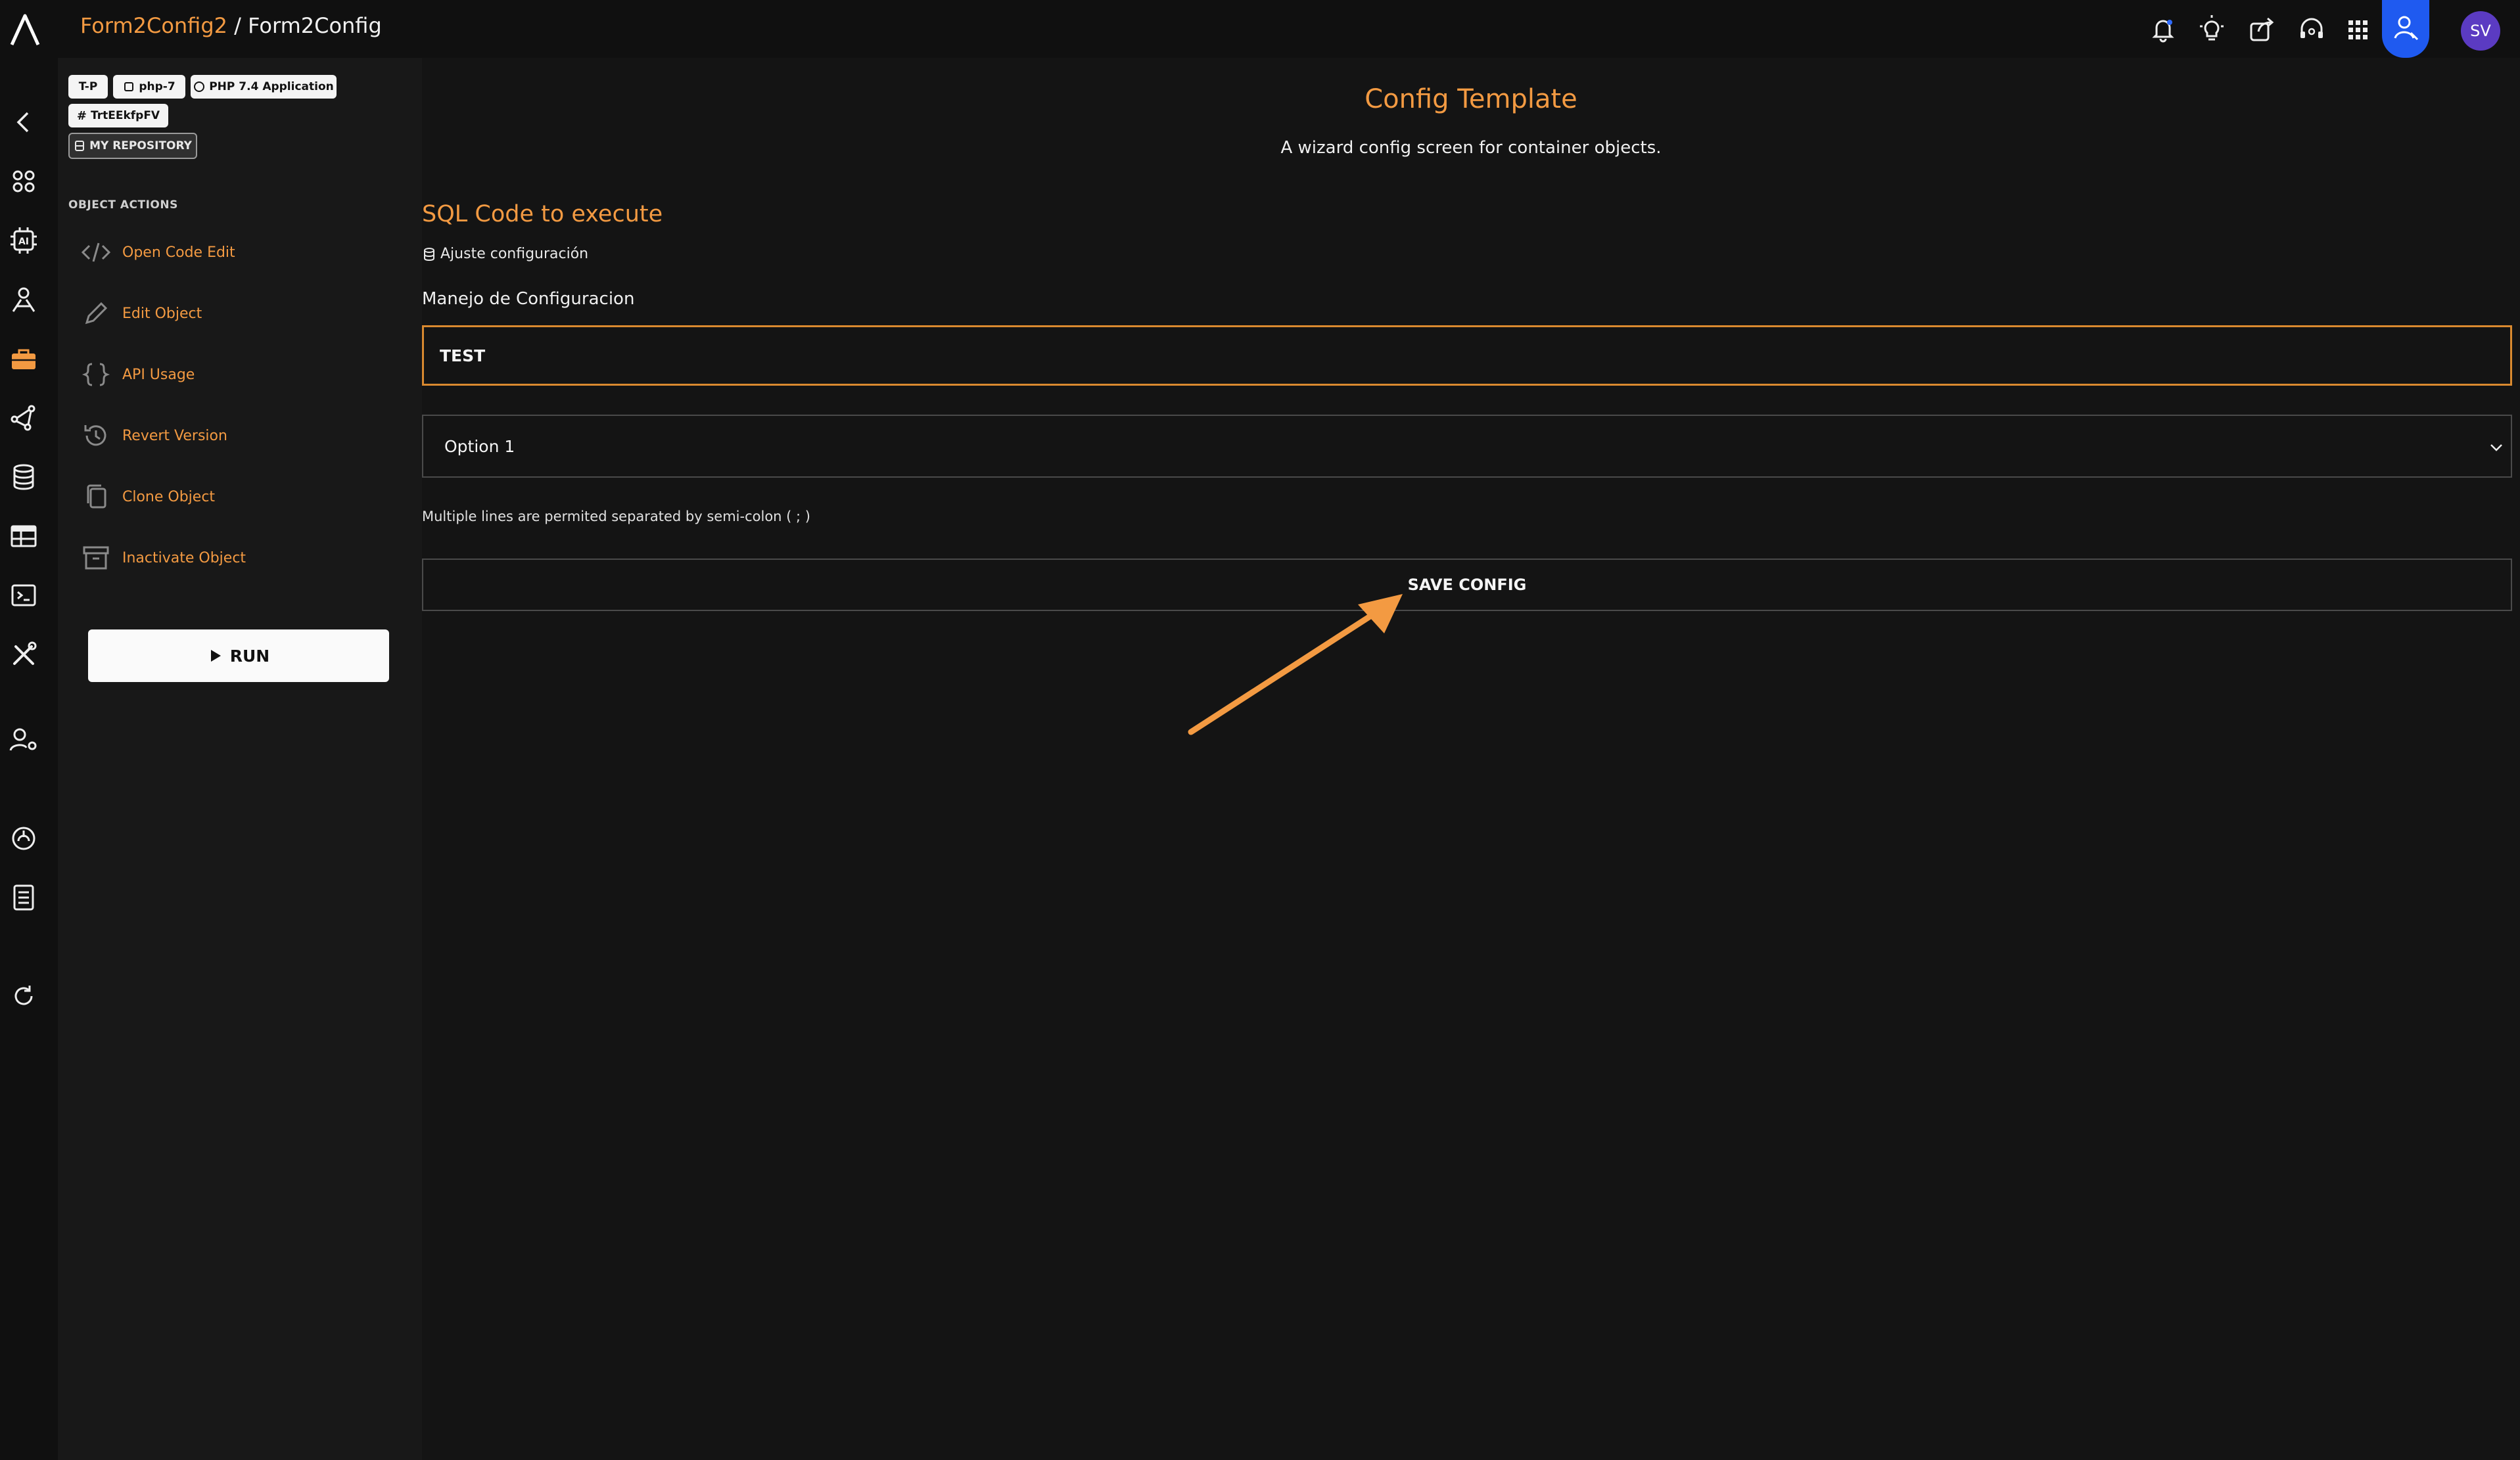 Image resolution: width=2520 pixels, height=1460 pixels. What do you see at coordinates (1467, 446) in the screenshot?
I see `option-select: Option 1` at bounding box center [1467, 446].